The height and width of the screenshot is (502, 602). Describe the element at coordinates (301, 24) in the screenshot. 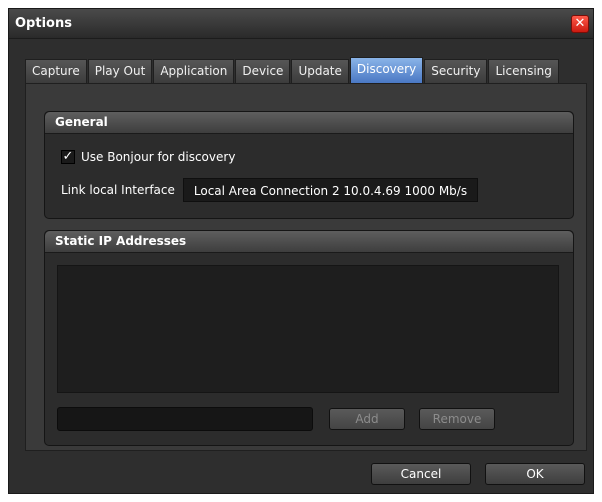

I see `title-bar: Options ✕` at that location.